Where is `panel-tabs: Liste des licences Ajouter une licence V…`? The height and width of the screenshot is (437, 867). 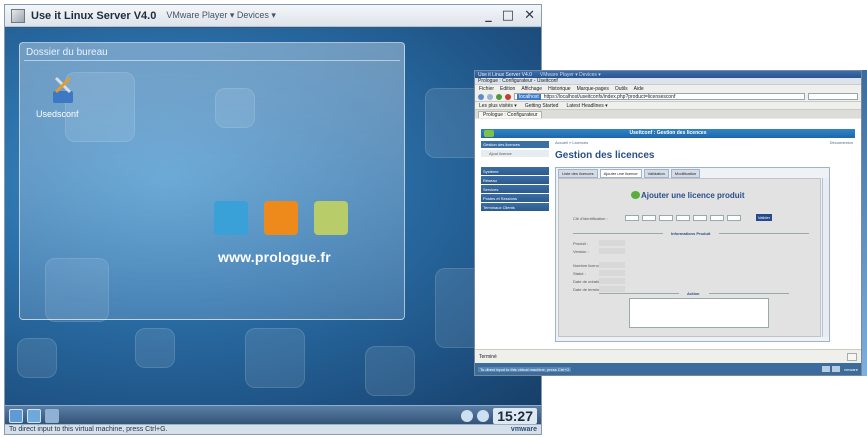
panel-tabs: Liste des licences Ajouter une licence V… is located at coordinates (629, 173).